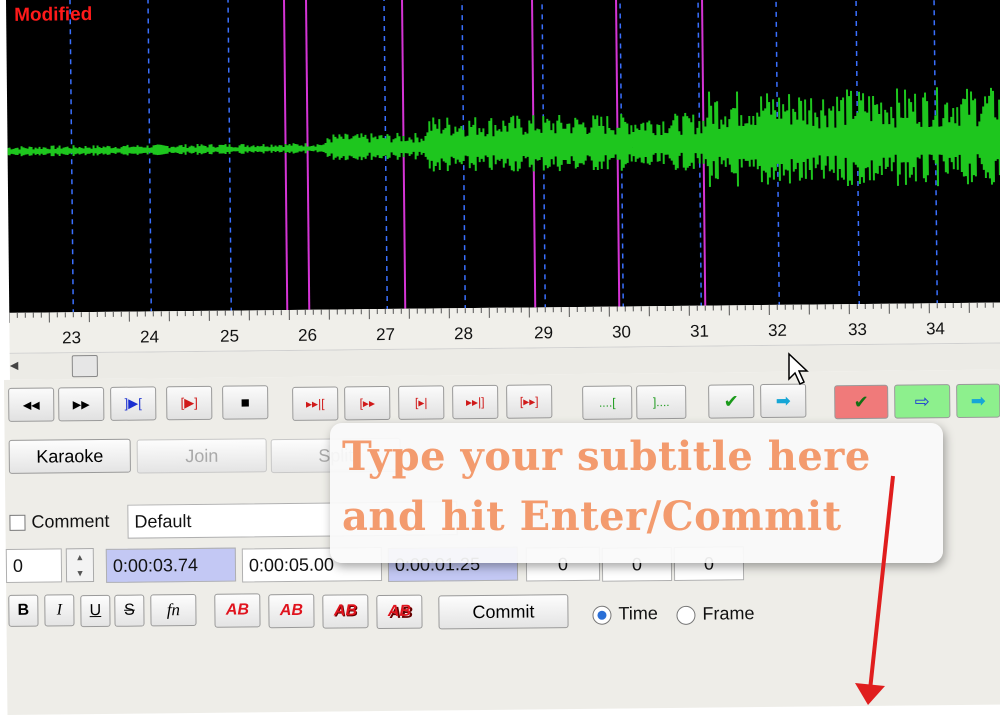 This screenshot has height=715, width=1000. What do you see at coordinates (798, 369) in the screenshot?
I see `mouse-cursor-icon` at bounding box center [798, 369].